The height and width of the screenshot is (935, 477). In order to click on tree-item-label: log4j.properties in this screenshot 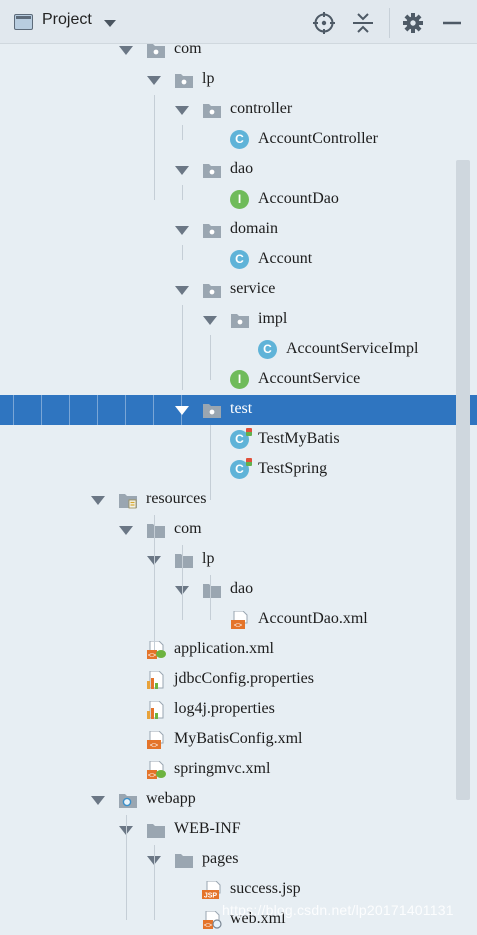, I will do `click(224, 708)`.